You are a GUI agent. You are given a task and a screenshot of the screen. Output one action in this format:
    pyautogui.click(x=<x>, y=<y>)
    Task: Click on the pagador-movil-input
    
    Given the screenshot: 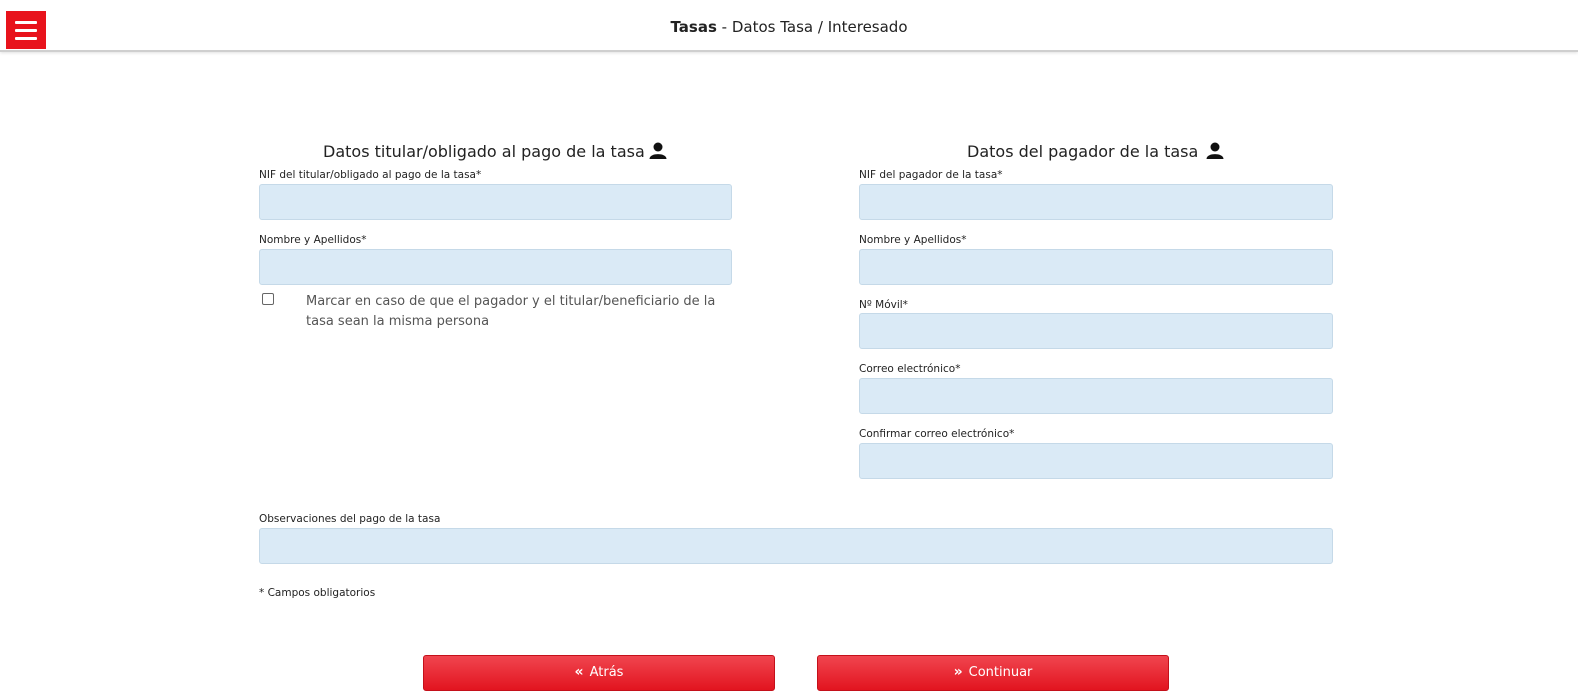 What is the action you would take?
    pyautogui.click(x=1096, y=331)
    